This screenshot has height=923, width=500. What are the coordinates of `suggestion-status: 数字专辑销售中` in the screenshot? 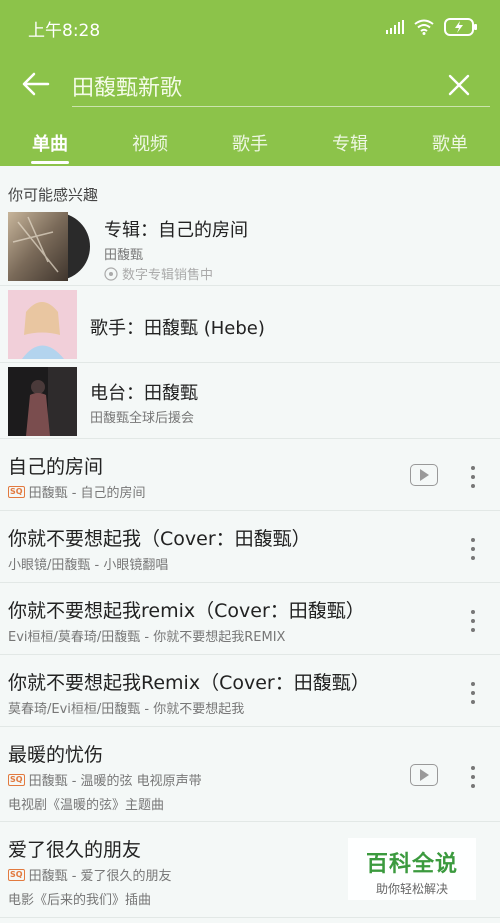 It's located at (158, 273).